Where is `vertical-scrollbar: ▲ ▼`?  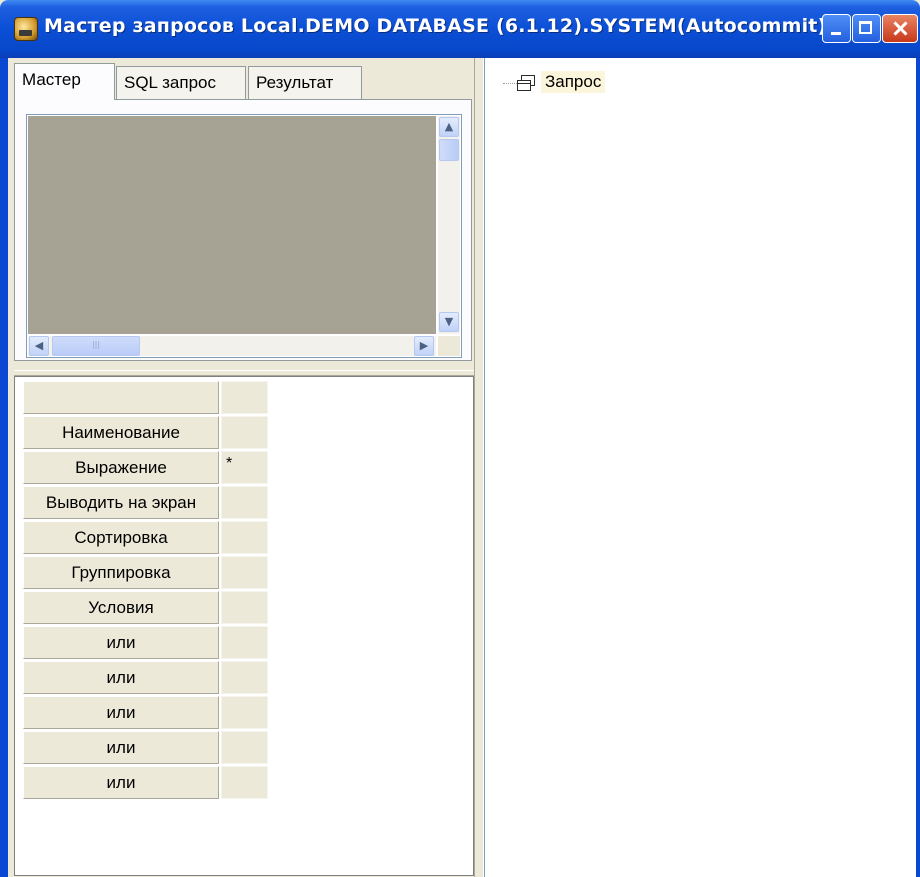
vertical-scrollbar: ▲ ▼ is located at coordinates (449, 225).